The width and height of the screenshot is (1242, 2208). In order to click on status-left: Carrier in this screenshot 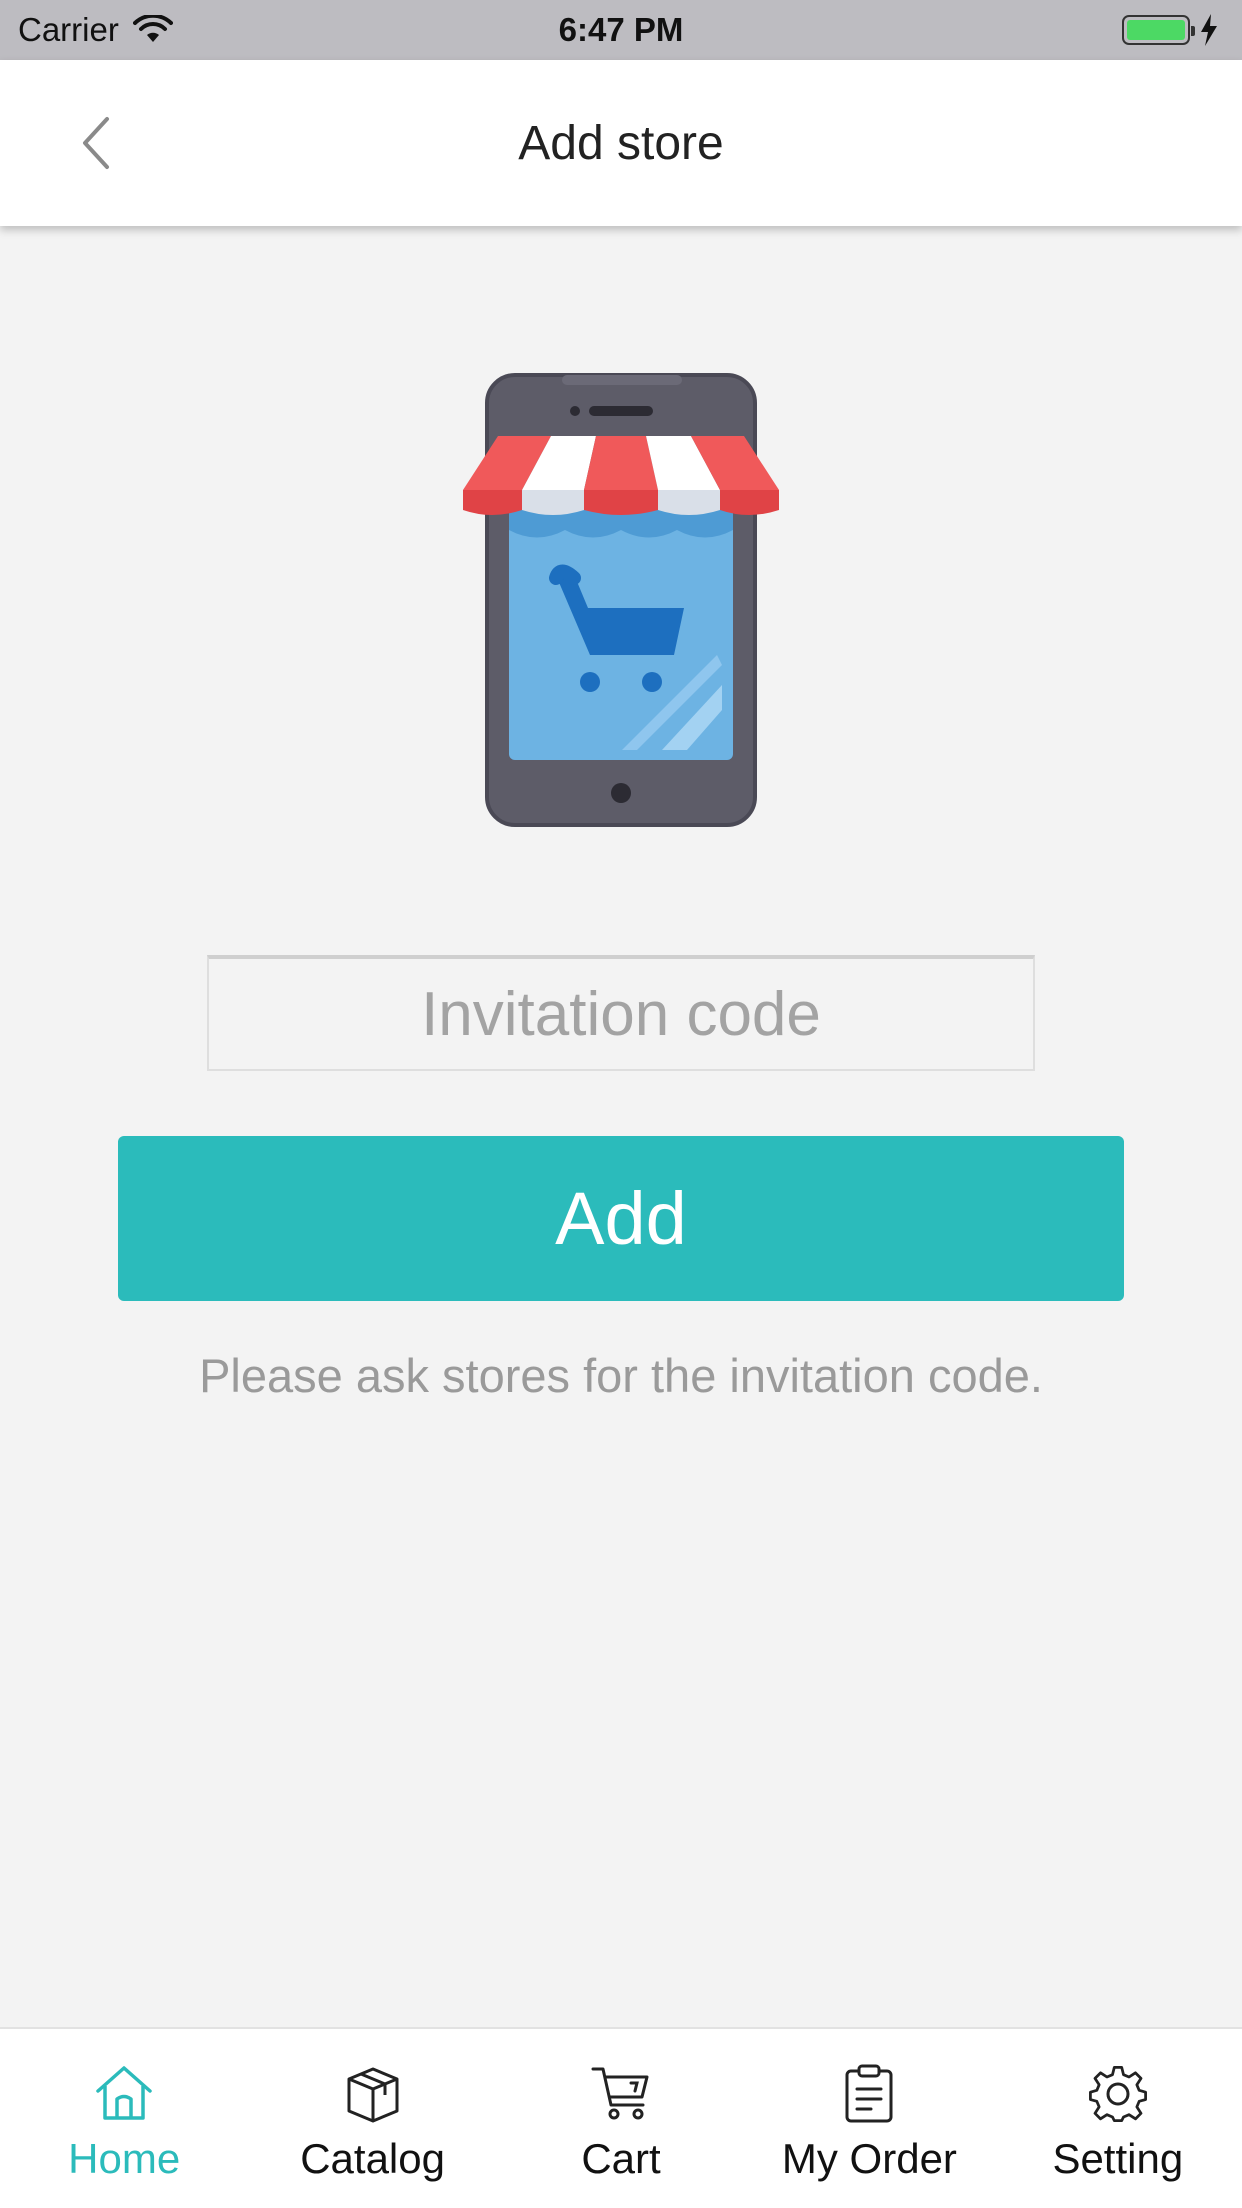, I will do `click(95, 30)`.